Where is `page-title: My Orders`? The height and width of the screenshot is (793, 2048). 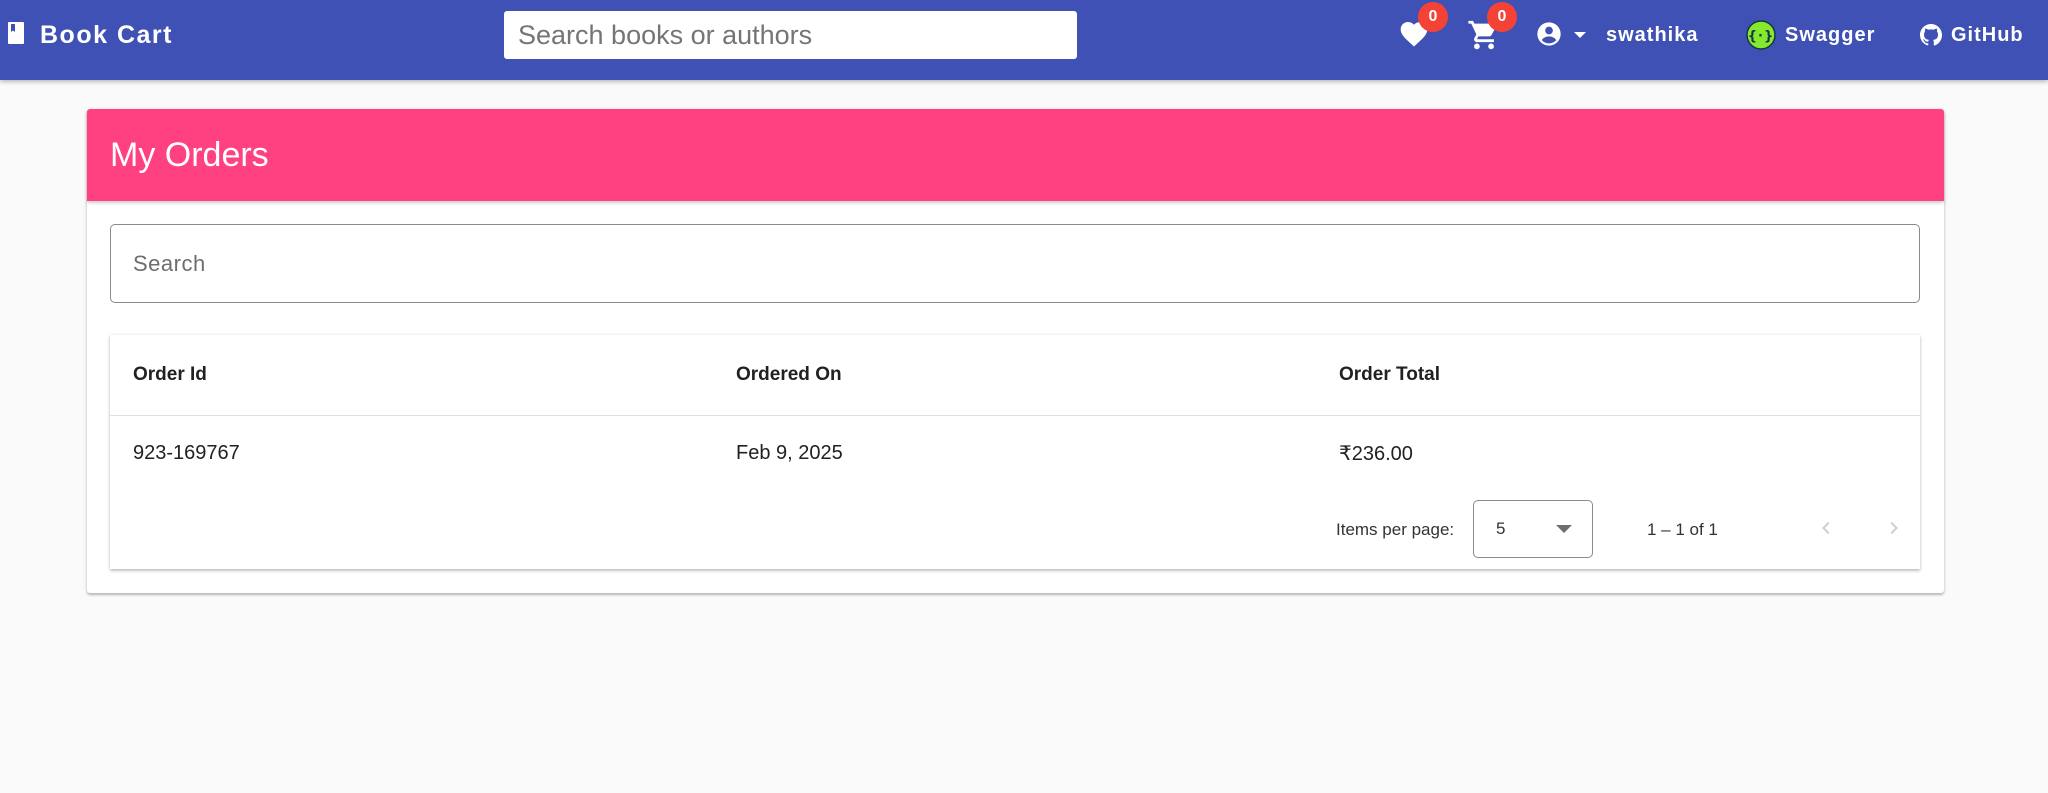 page-title: My Orders is located at coordinates (189, 154).